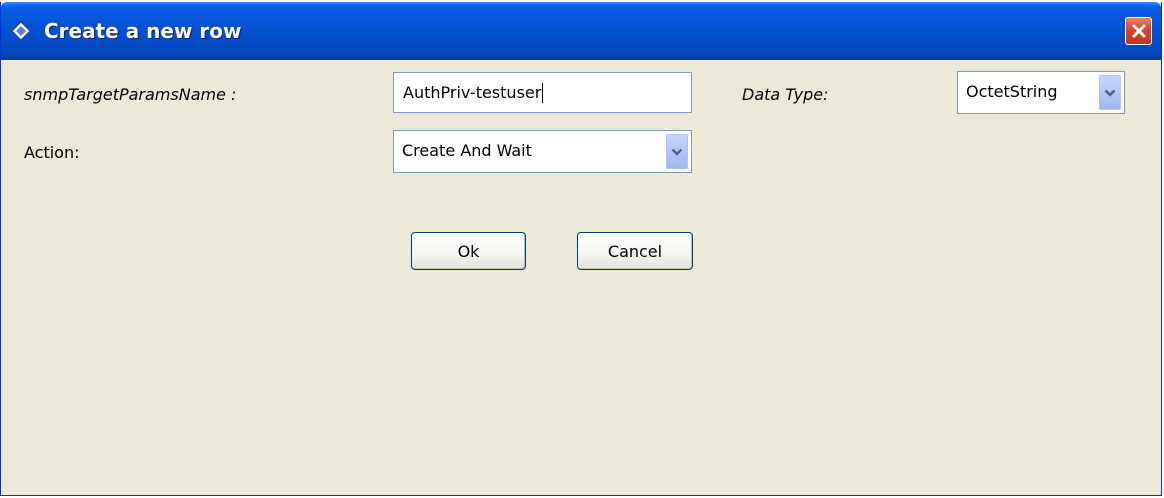 Image resolution: width=1164 pixels, height=498 pixels. I want to click on close-button, so click(1138, 31).